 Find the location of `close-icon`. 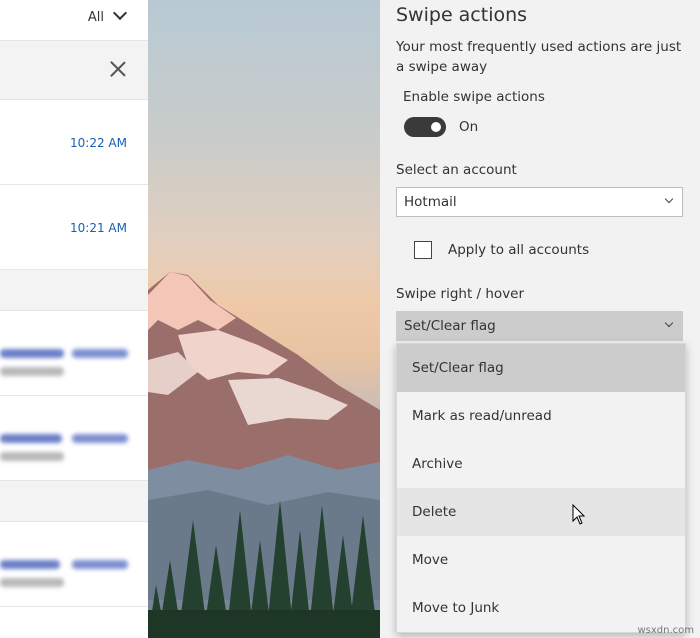

close-icon is located at coordinates (118, 69).